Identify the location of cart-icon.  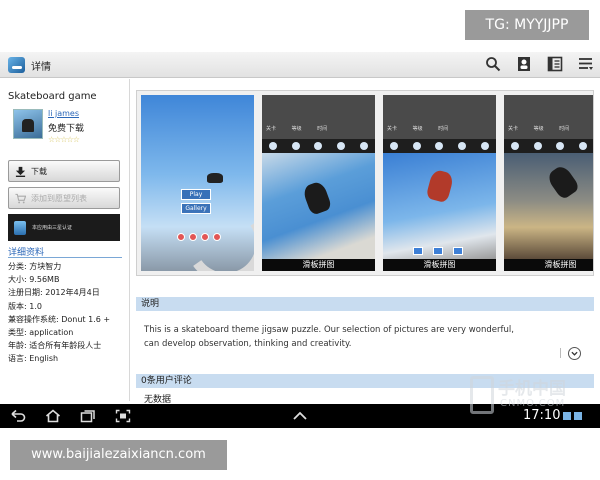
(20, 198).